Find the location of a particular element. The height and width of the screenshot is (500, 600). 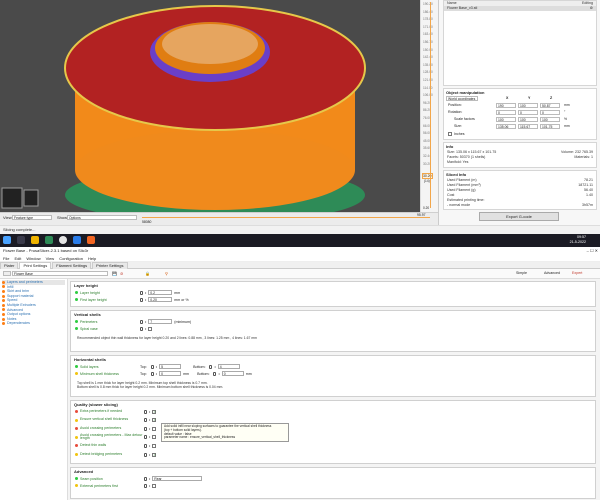

rotation-x-field: 0 is located at coordinates (506, 112).